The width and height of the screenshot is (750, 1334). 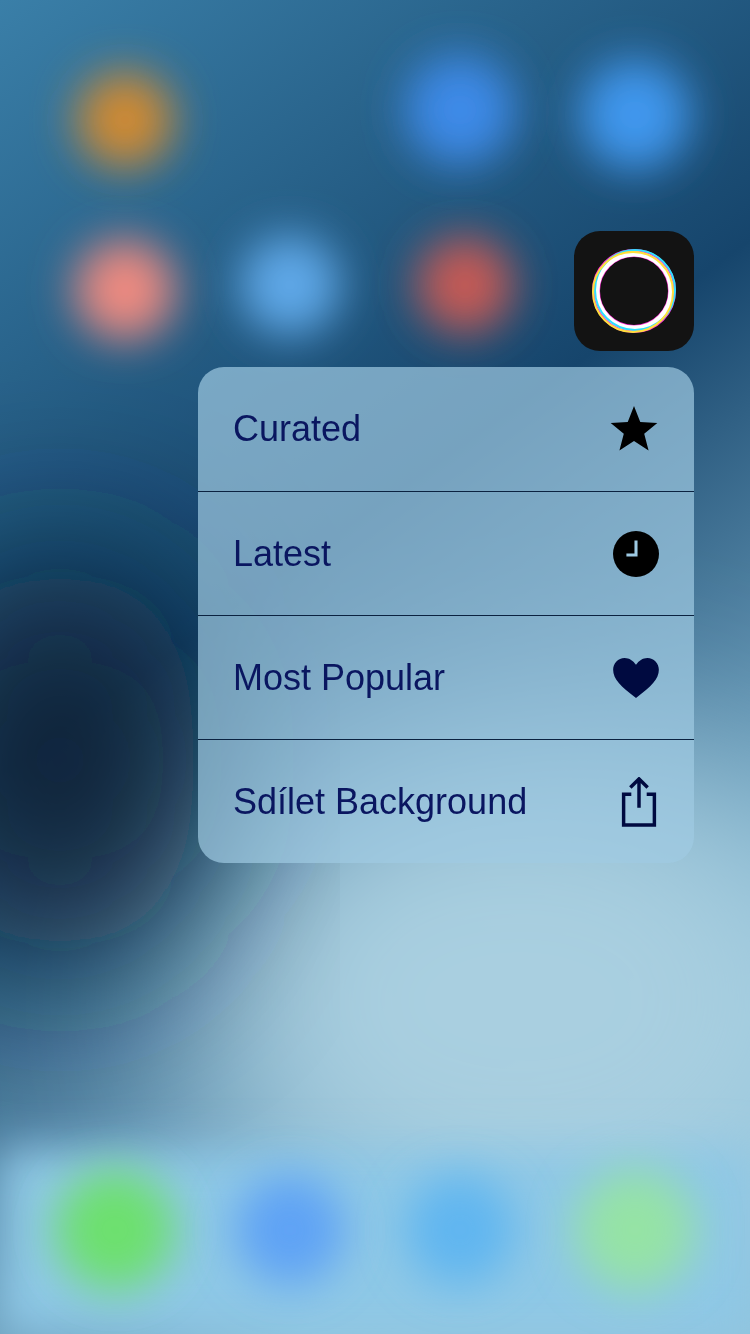 What do you see at coordinates (446, 429) in the screenshot?
I see `menu-item: Curated` at bounding box center [446, 429].